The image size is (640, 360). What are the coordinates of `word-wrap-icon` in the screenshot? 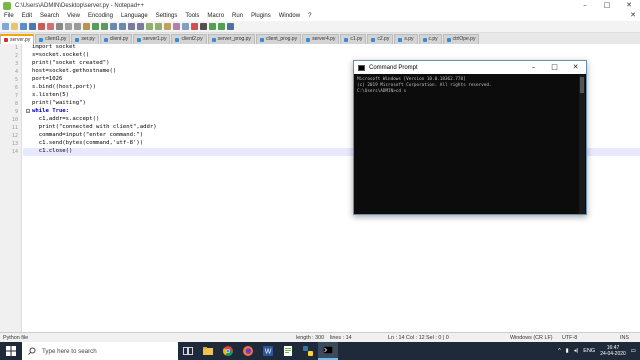 It's located at (167, 26).